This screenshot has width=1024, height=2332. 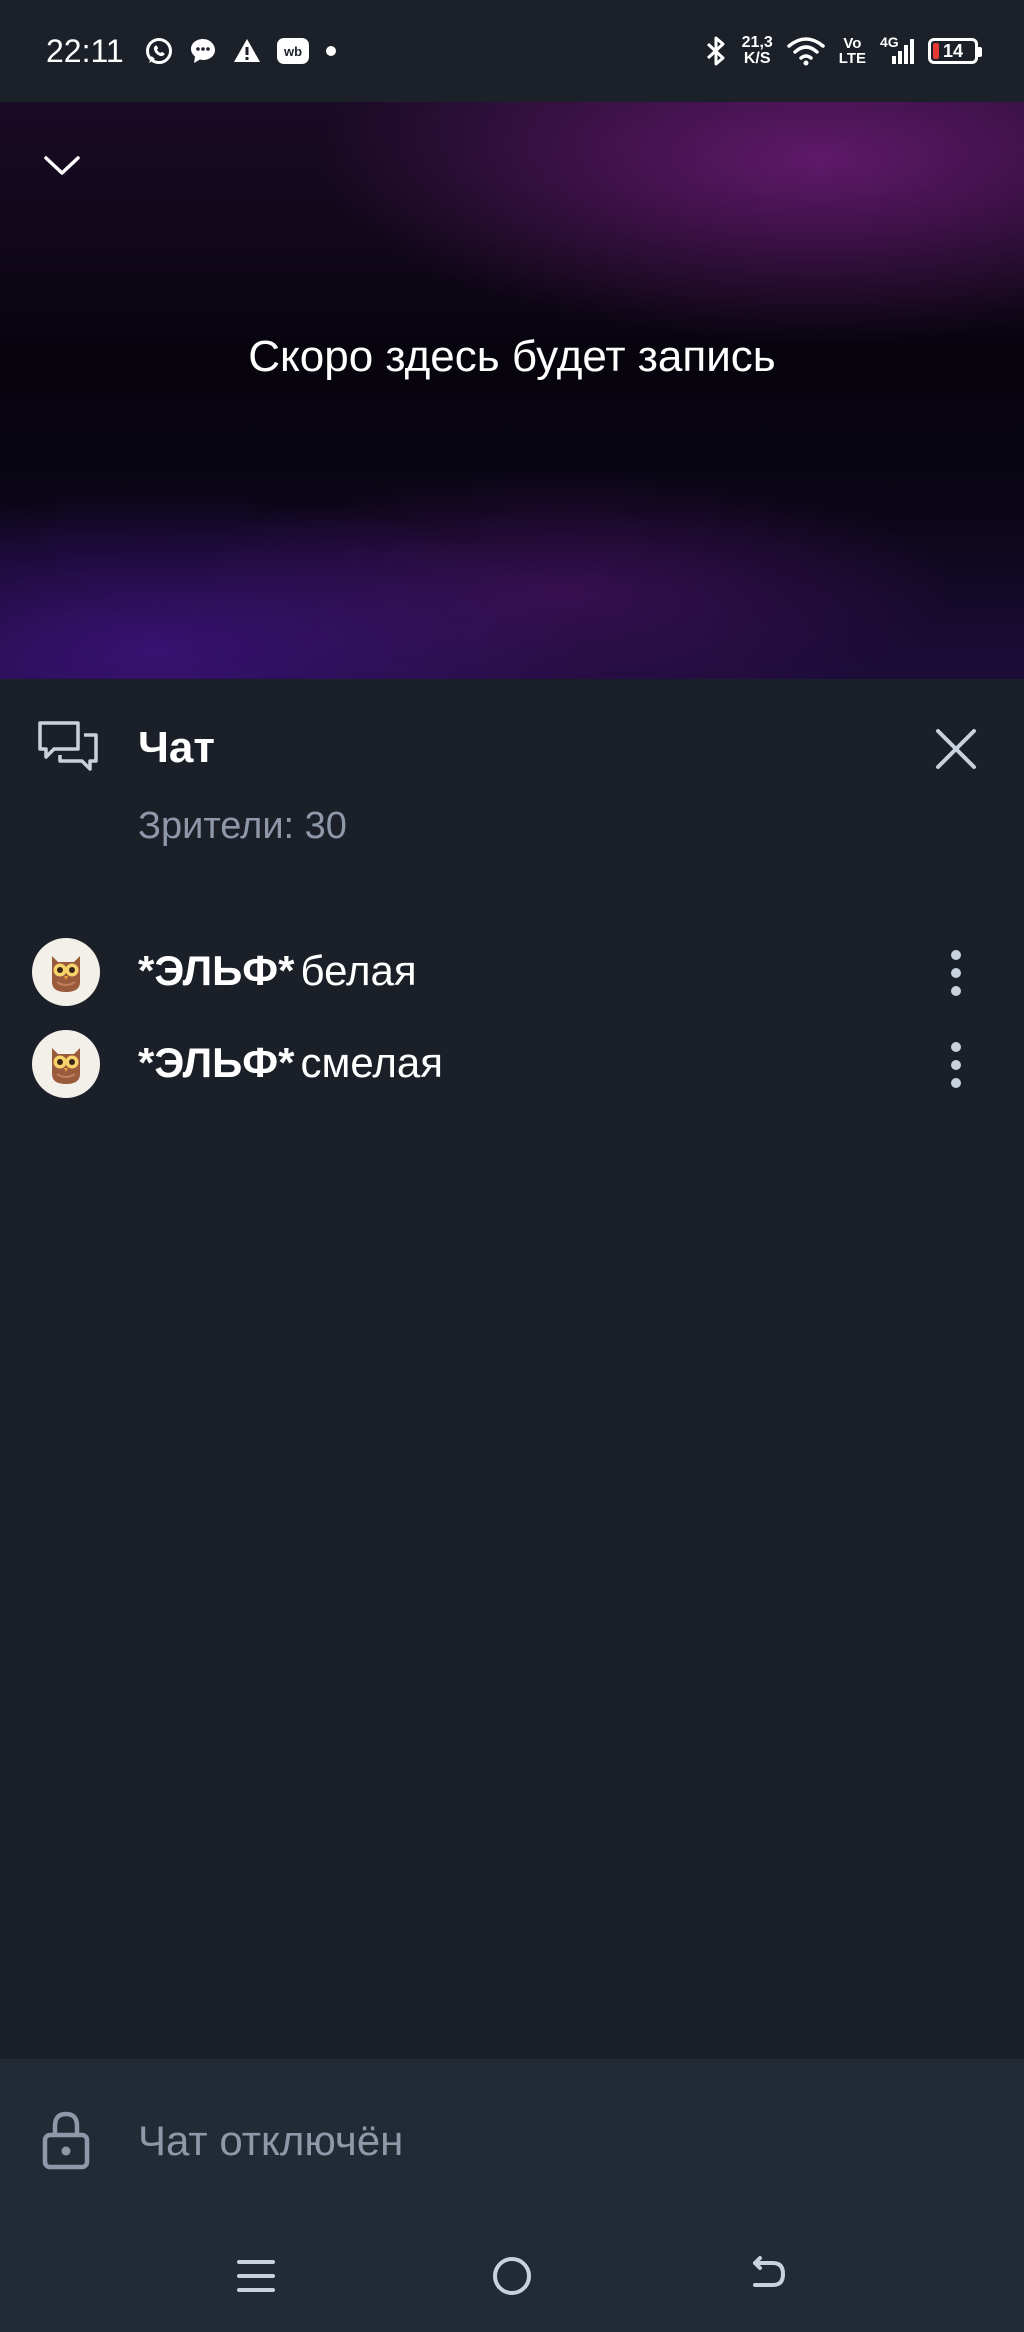 What do you see at coordinates (716, 51) in the screenshot?
I see `bluetooth-icon` at bounding box center [716, 51].